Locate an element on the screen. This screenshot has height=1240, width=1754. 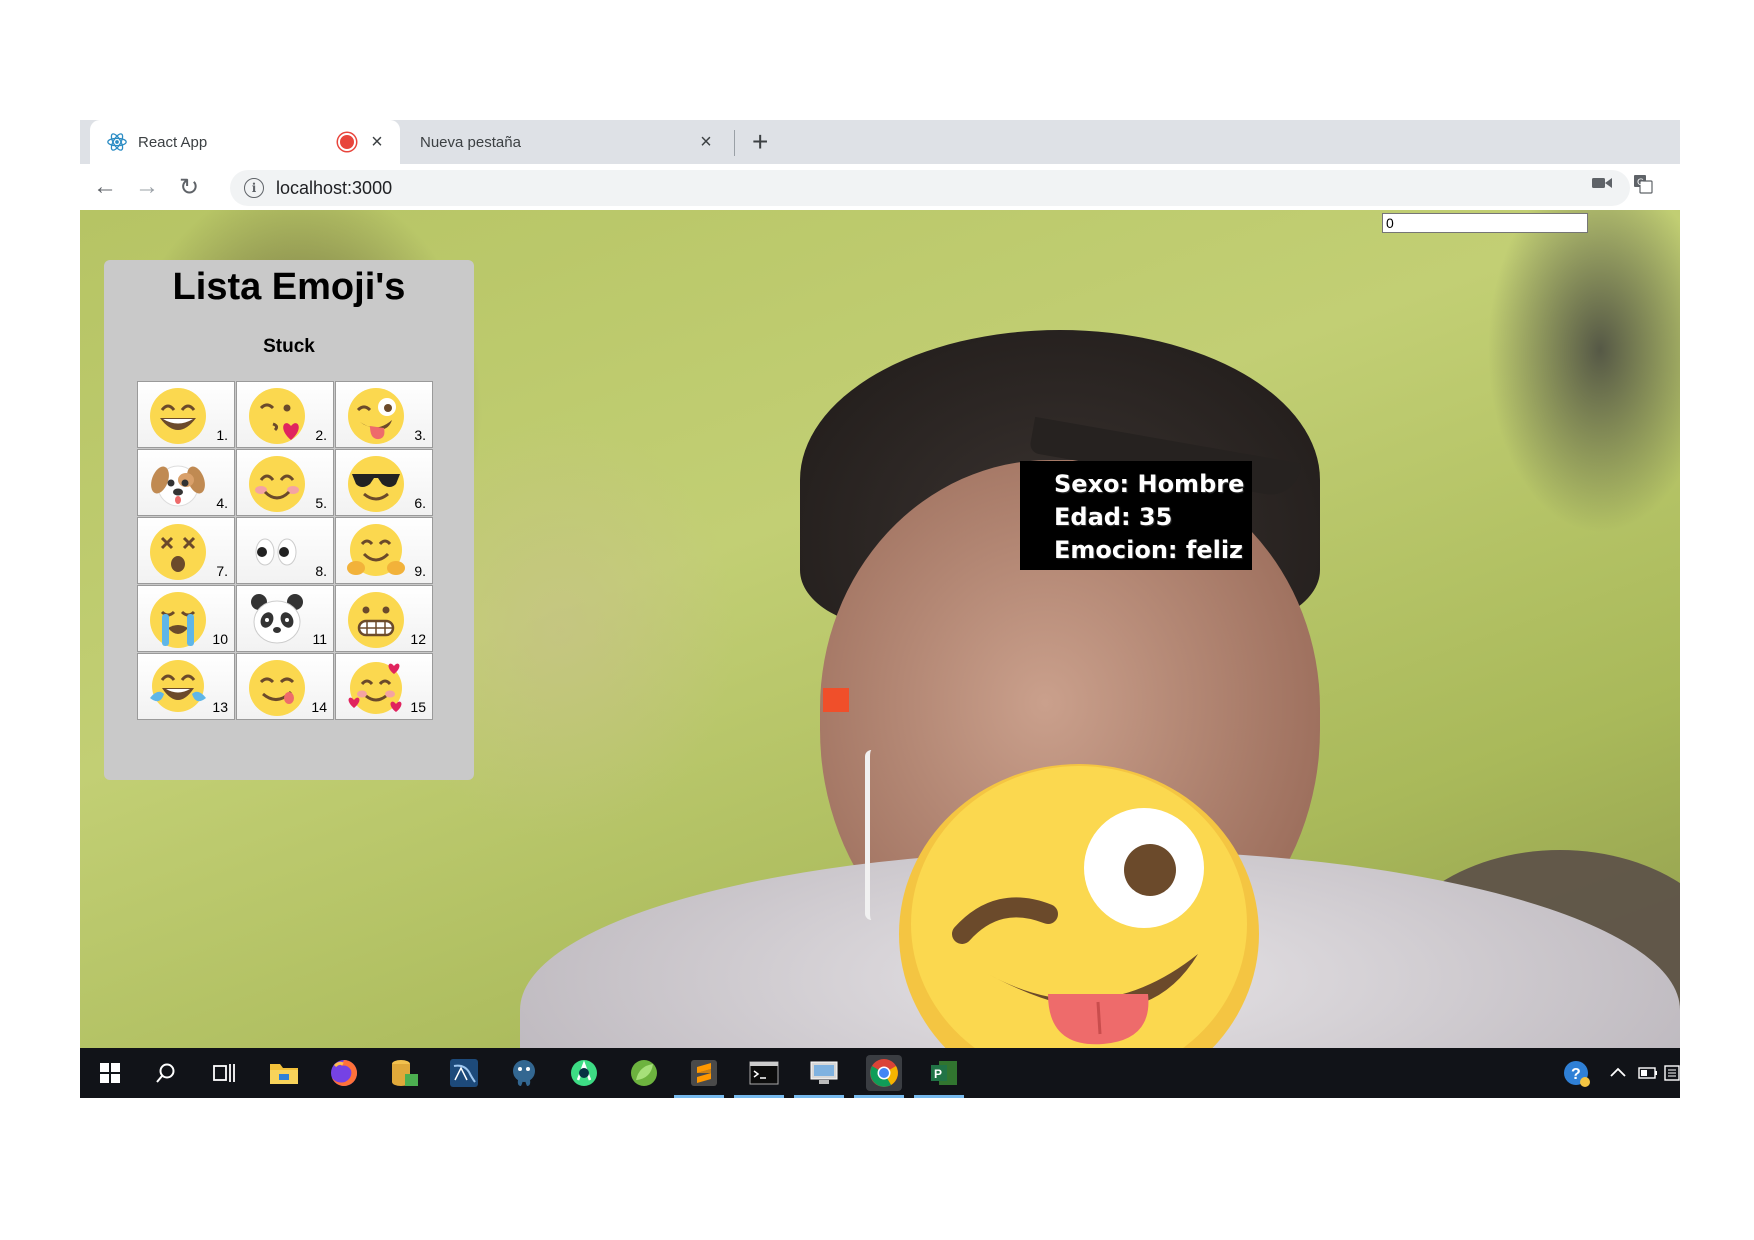
emoji-number: 5. is located at coordinates (321, 503).